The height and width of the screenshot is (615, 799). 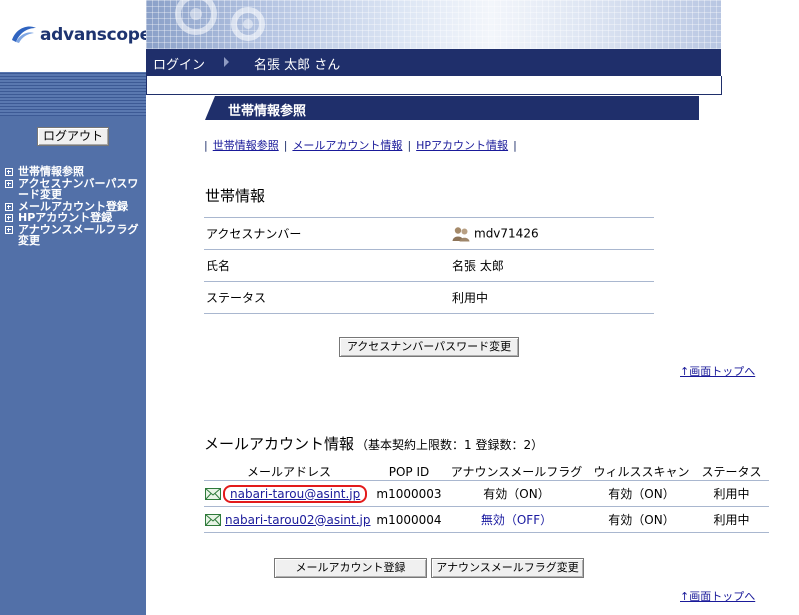 What do you see at coordinates (434, 85) in the screenshot?
I see `header-frame` at bounding box center [434, 85].